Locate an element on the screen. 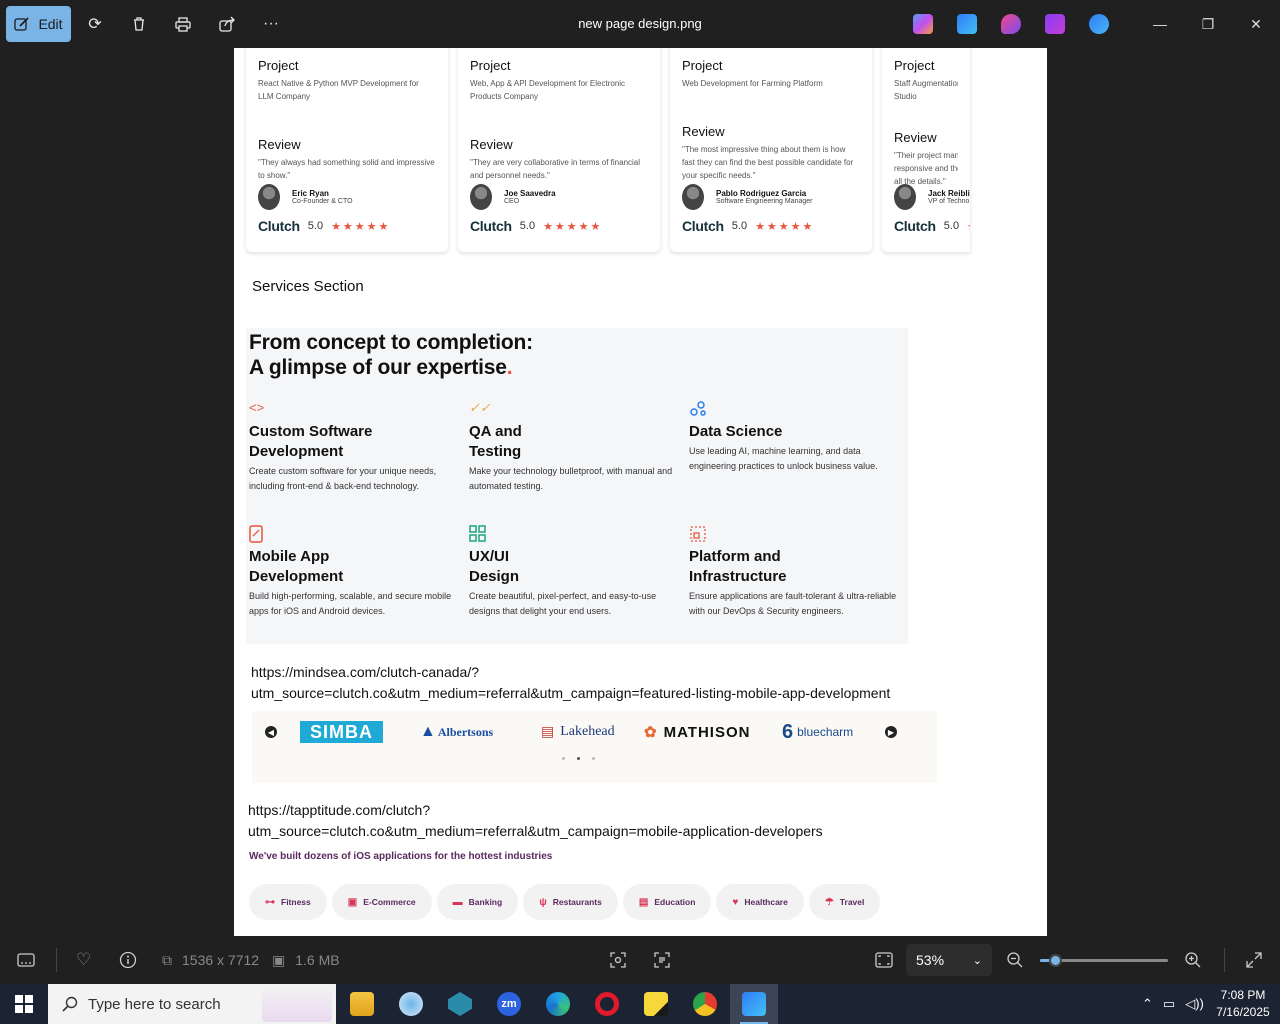  vpn-app-icon is located at coordinates (460, 1004).